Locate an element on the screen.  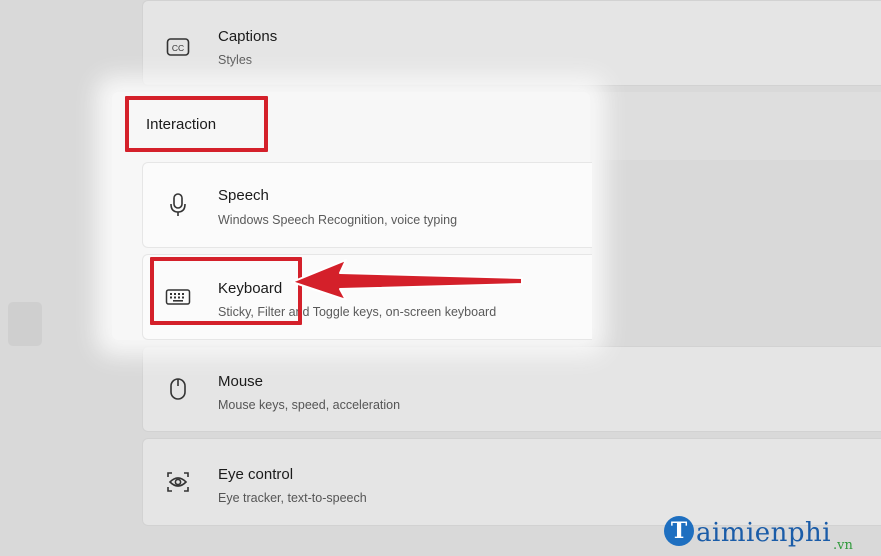
watermark-logo: T is located at coordinates (679, 531).